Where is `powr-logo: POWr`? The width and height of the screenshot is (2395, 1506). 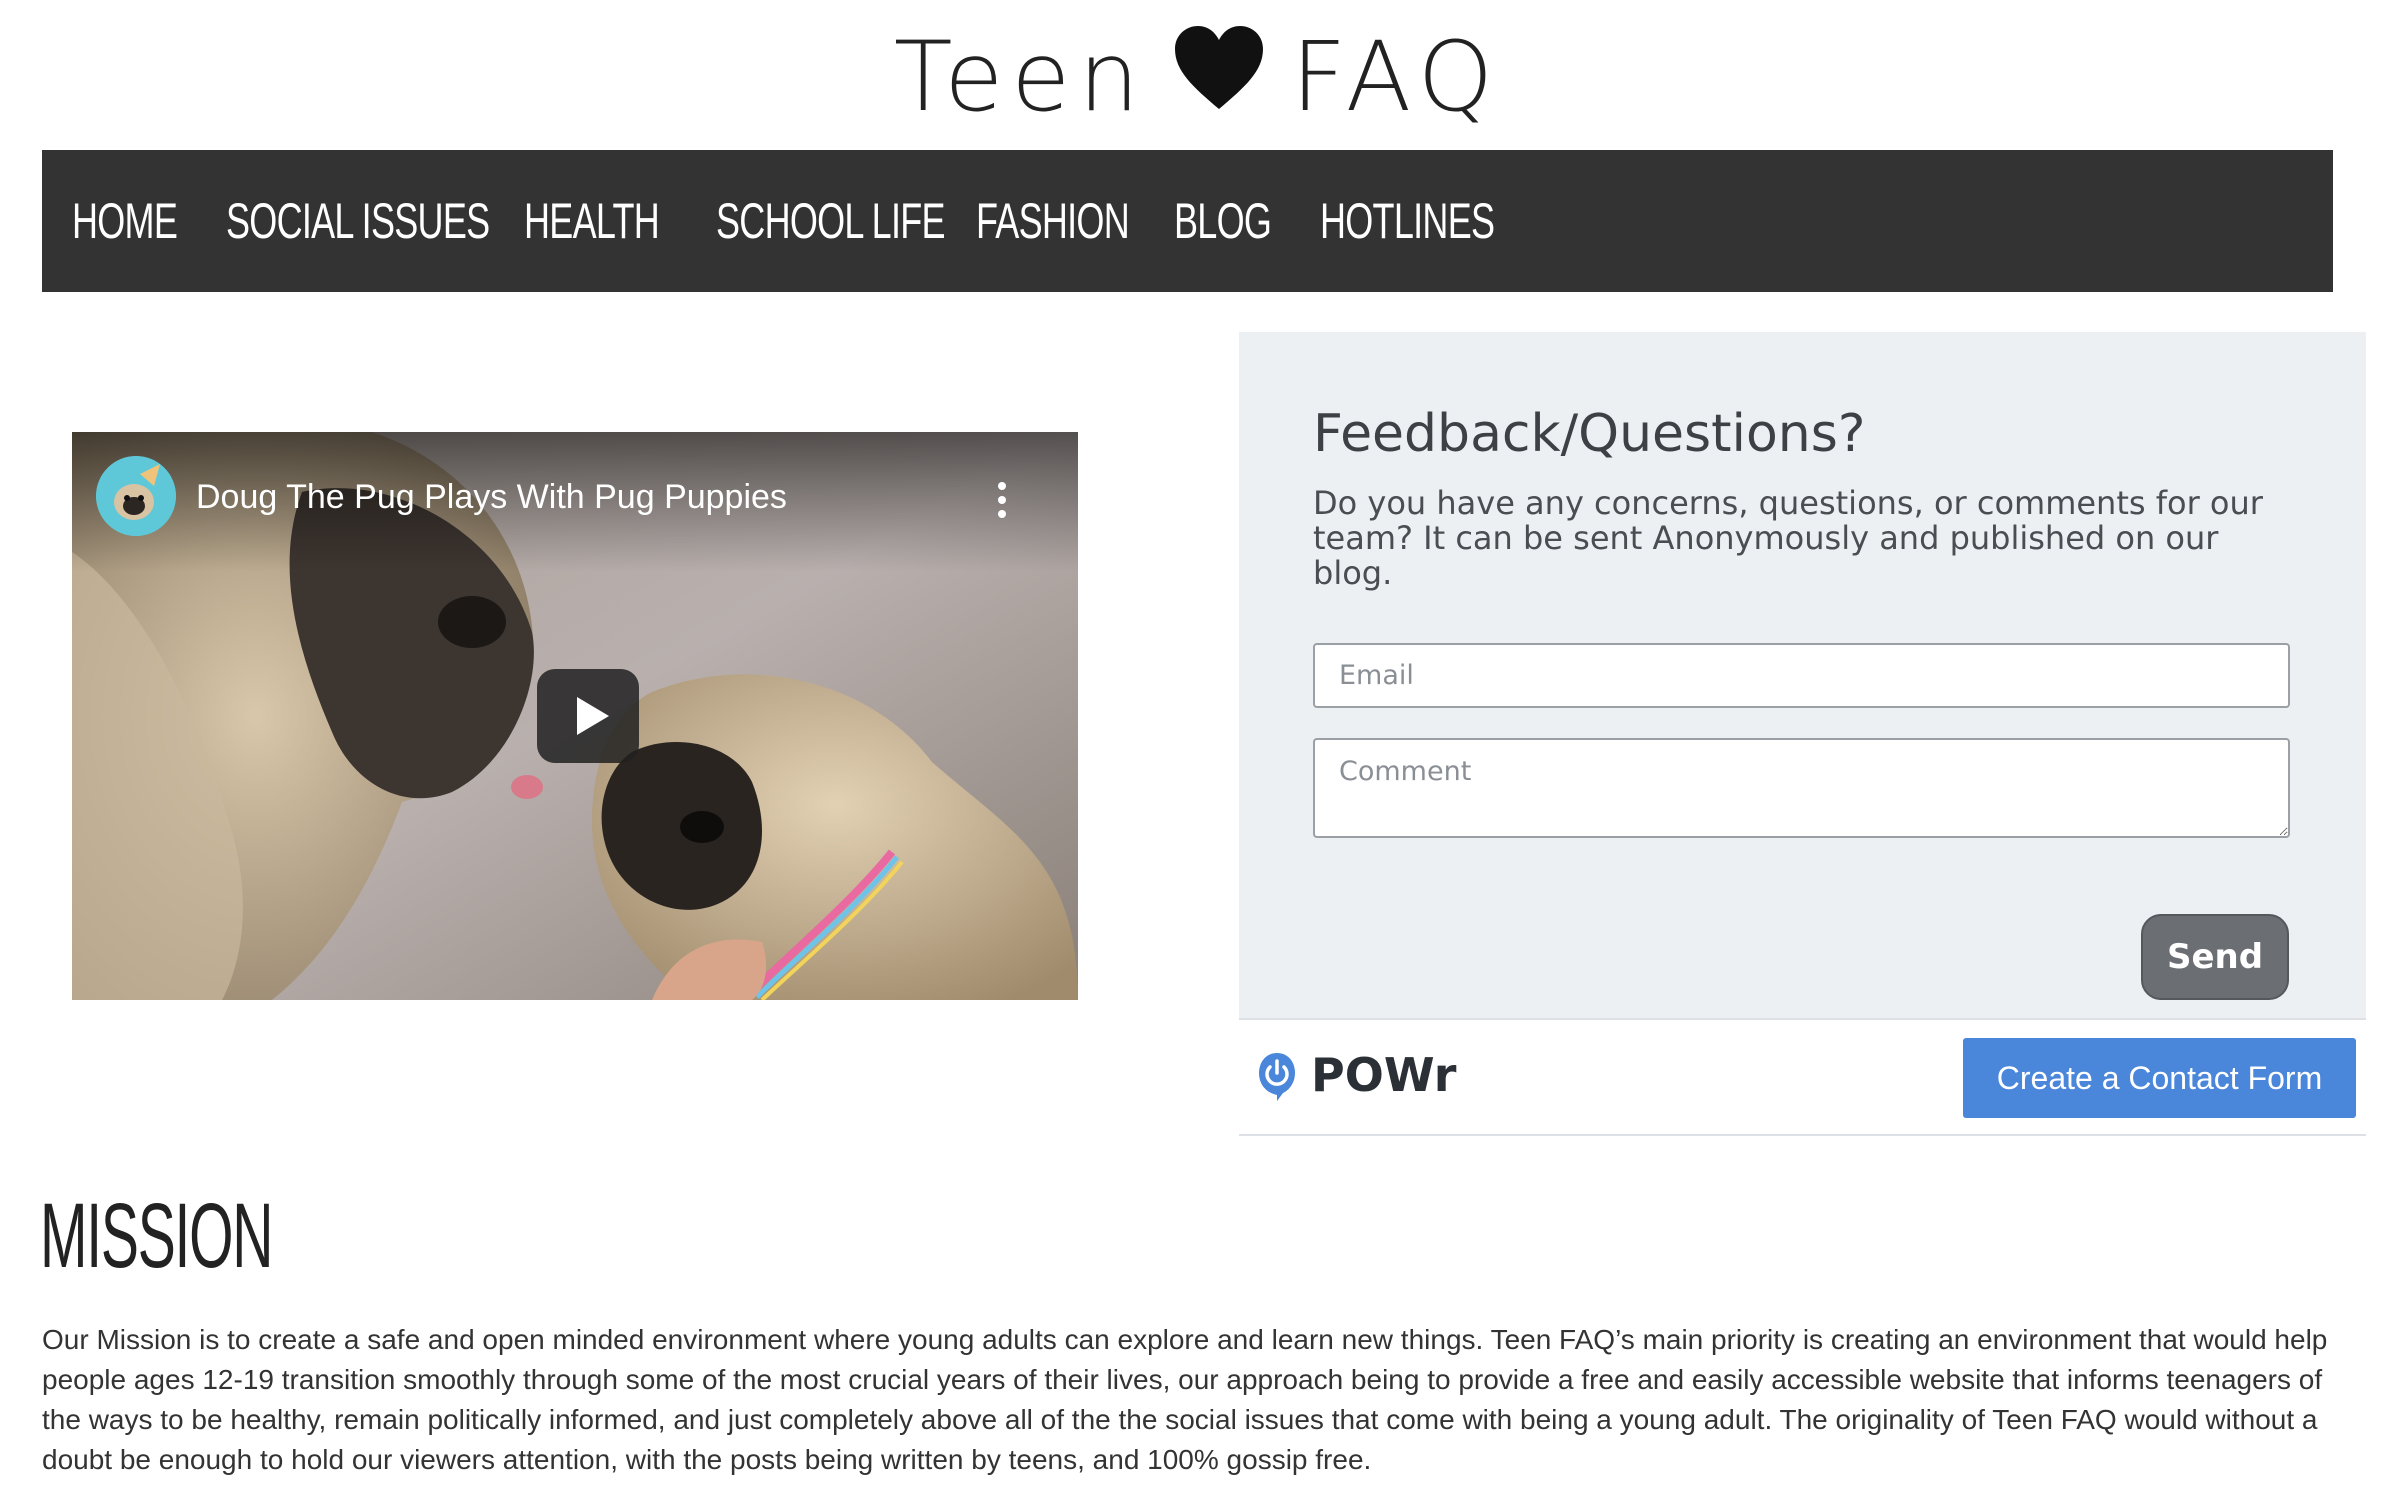 powr-logo: POWr is located at coordinates (1356, 1075).